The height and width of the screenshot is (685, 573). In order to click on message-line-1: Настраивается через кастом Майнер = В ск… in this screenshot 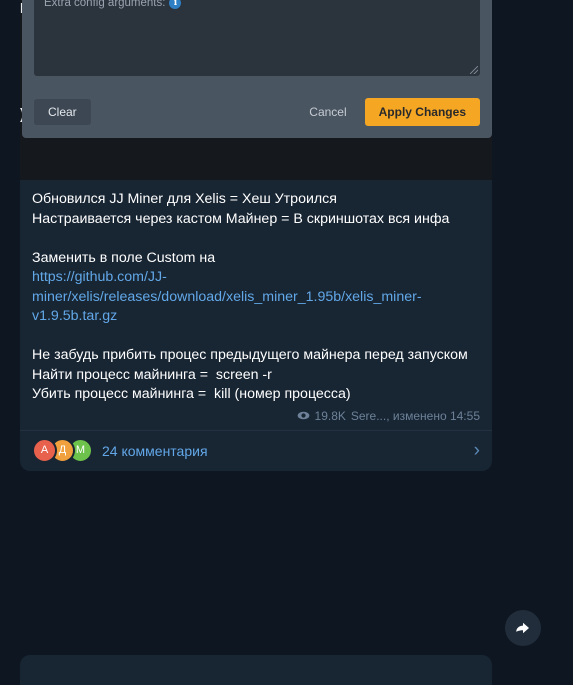, I will do `click(241, 218)`.